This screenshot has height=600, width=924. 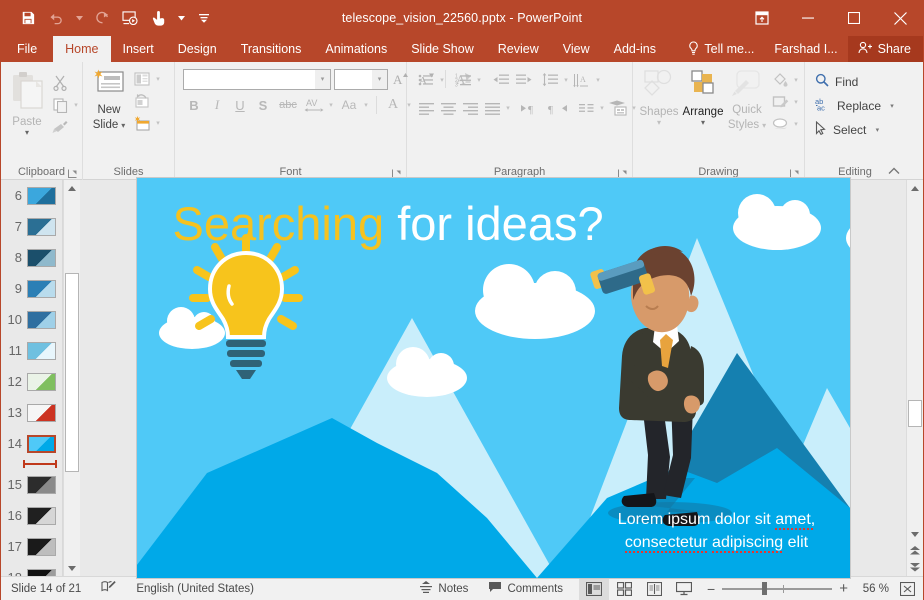 I want to click on view-normal-button, so click(x=594, y=588).